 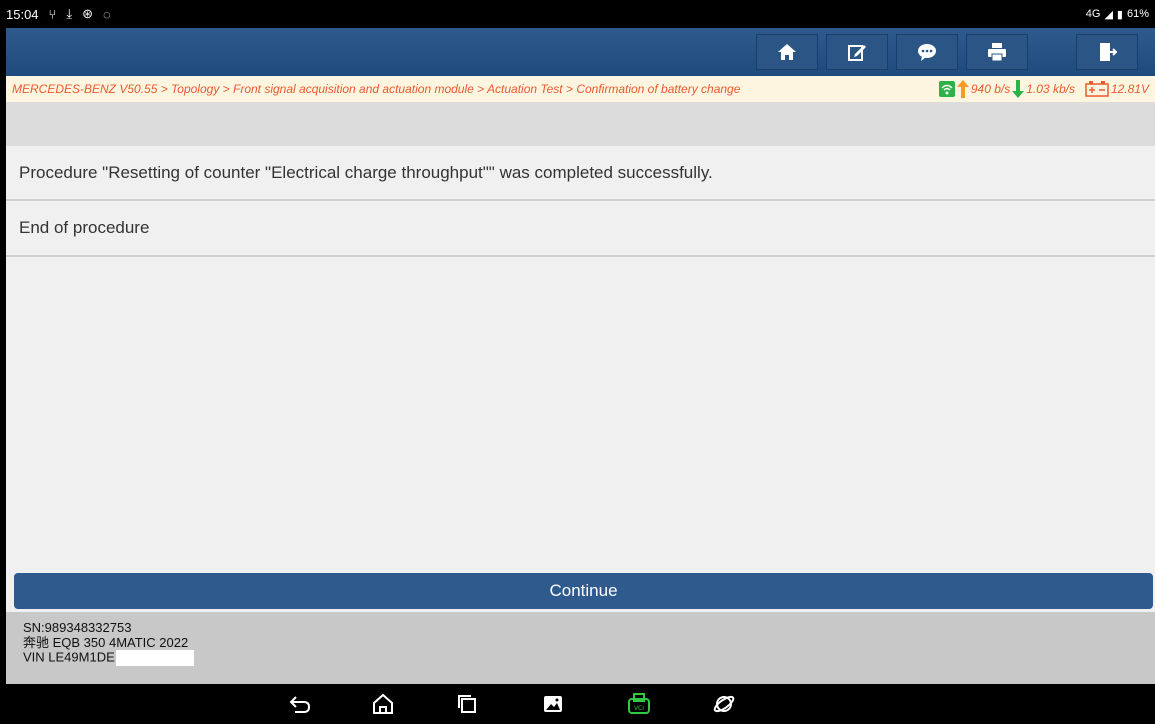 I want to click on recents-button, so click(x=467, y=704).